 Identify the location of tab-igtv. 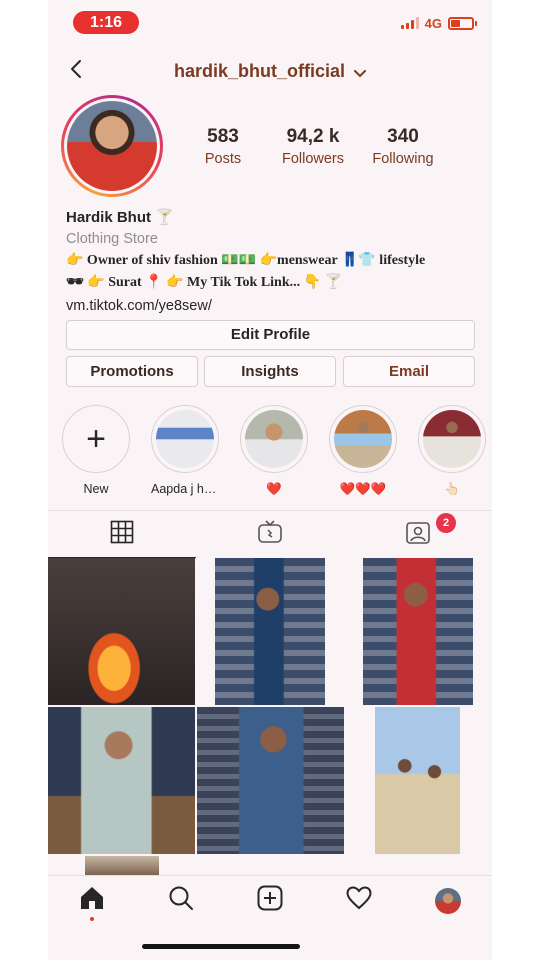
(270, 534).